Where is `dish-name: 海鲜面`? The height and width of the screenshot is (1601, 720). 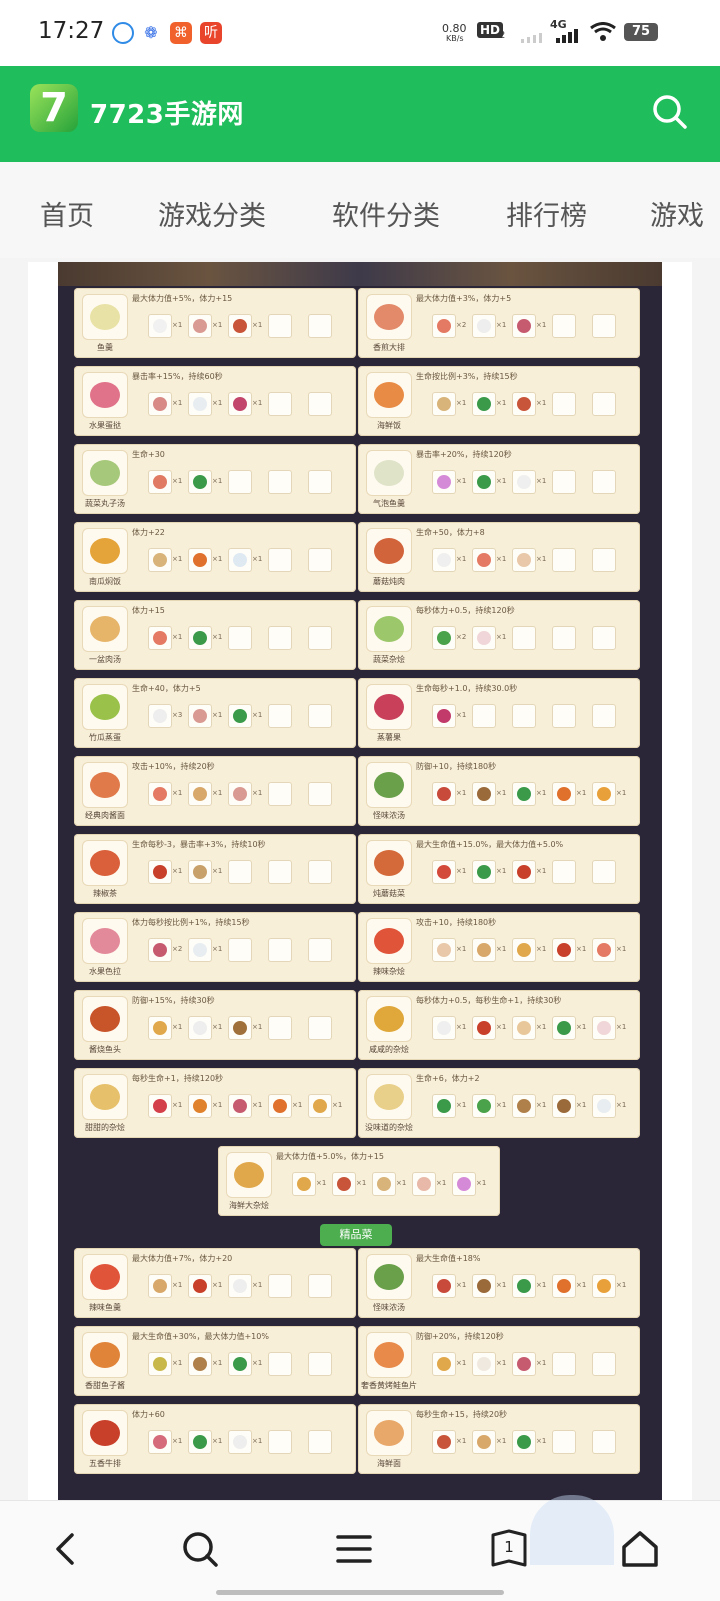
dish-name: 海鲜面 is located at coordinates (389, 1463).